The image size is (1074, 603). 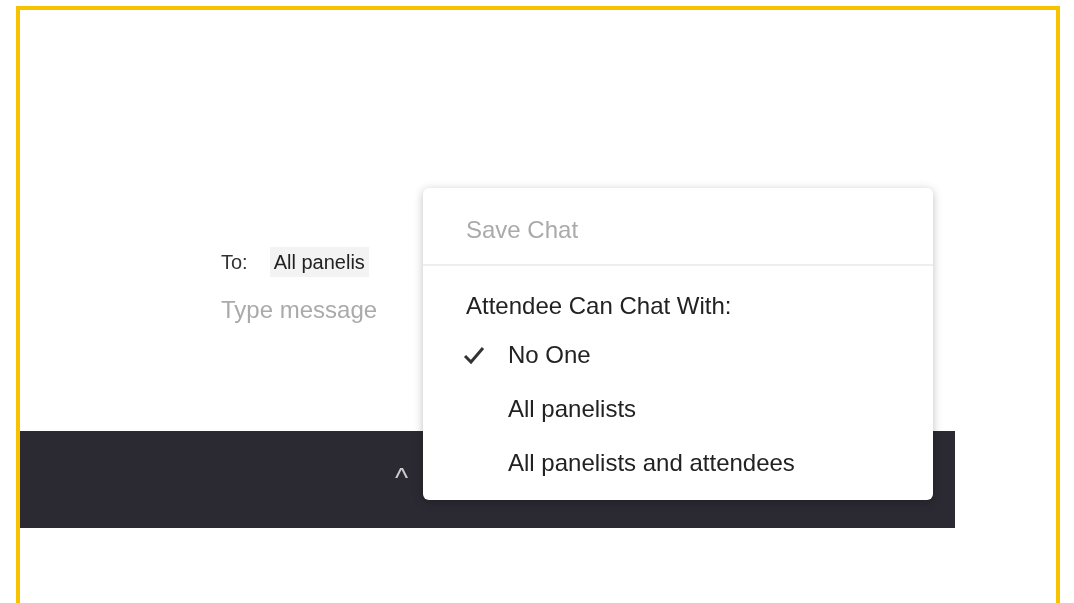 I want to click on message-field: Type message, so click(x=321, y=310).